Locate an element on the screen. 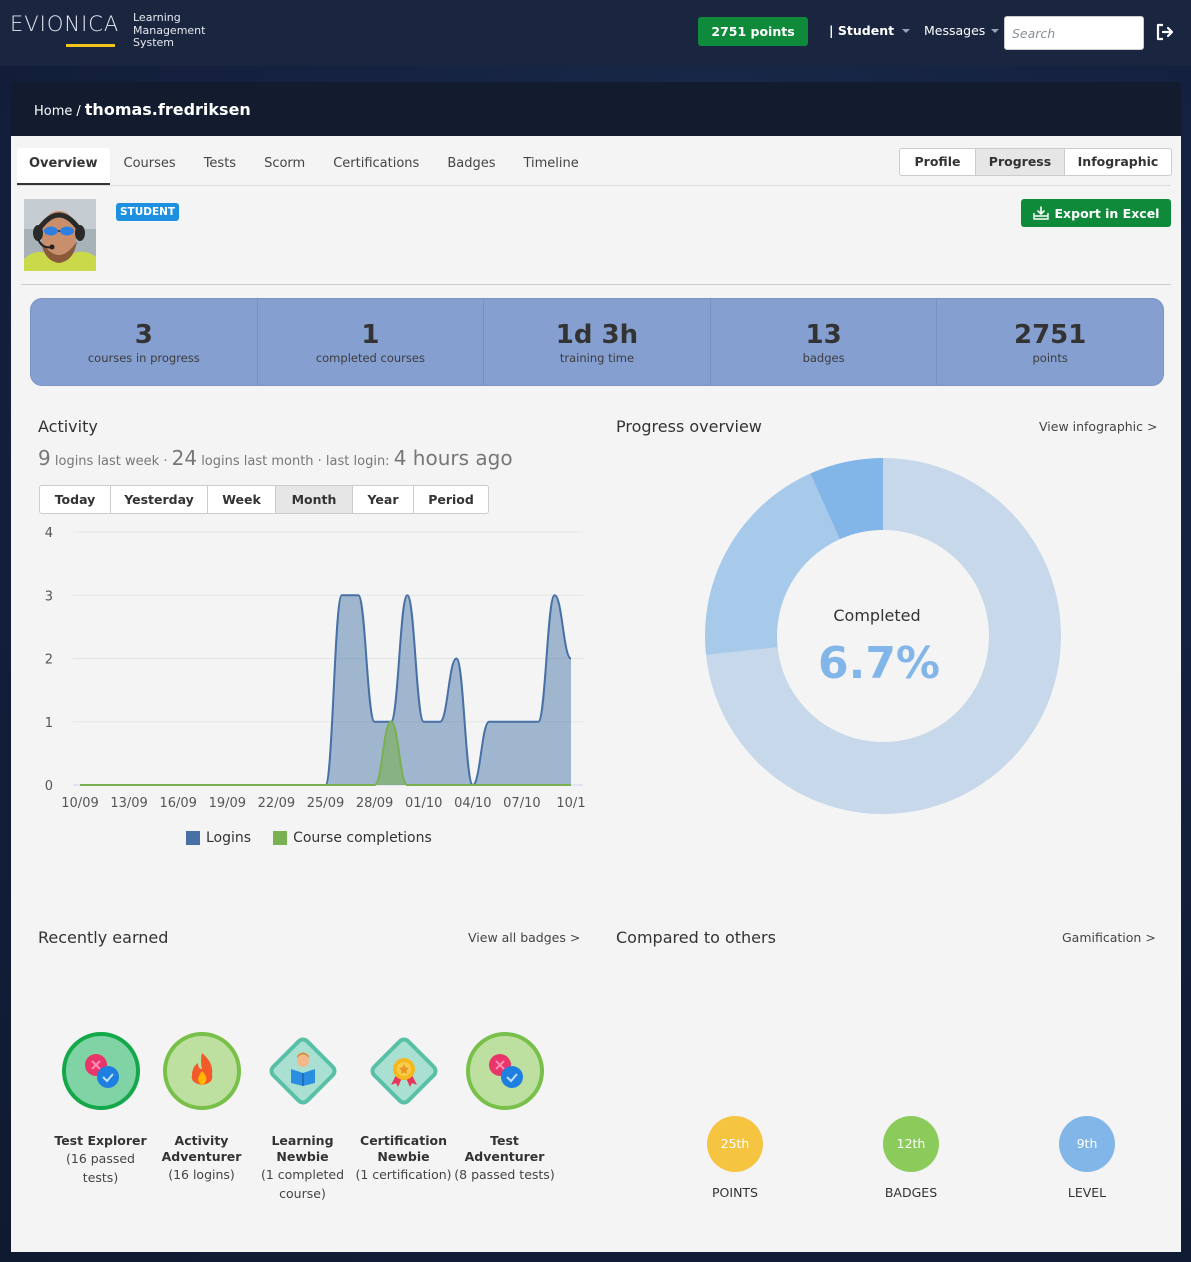  x-tick-label: 04/10 is located at coordinates (472, 803).